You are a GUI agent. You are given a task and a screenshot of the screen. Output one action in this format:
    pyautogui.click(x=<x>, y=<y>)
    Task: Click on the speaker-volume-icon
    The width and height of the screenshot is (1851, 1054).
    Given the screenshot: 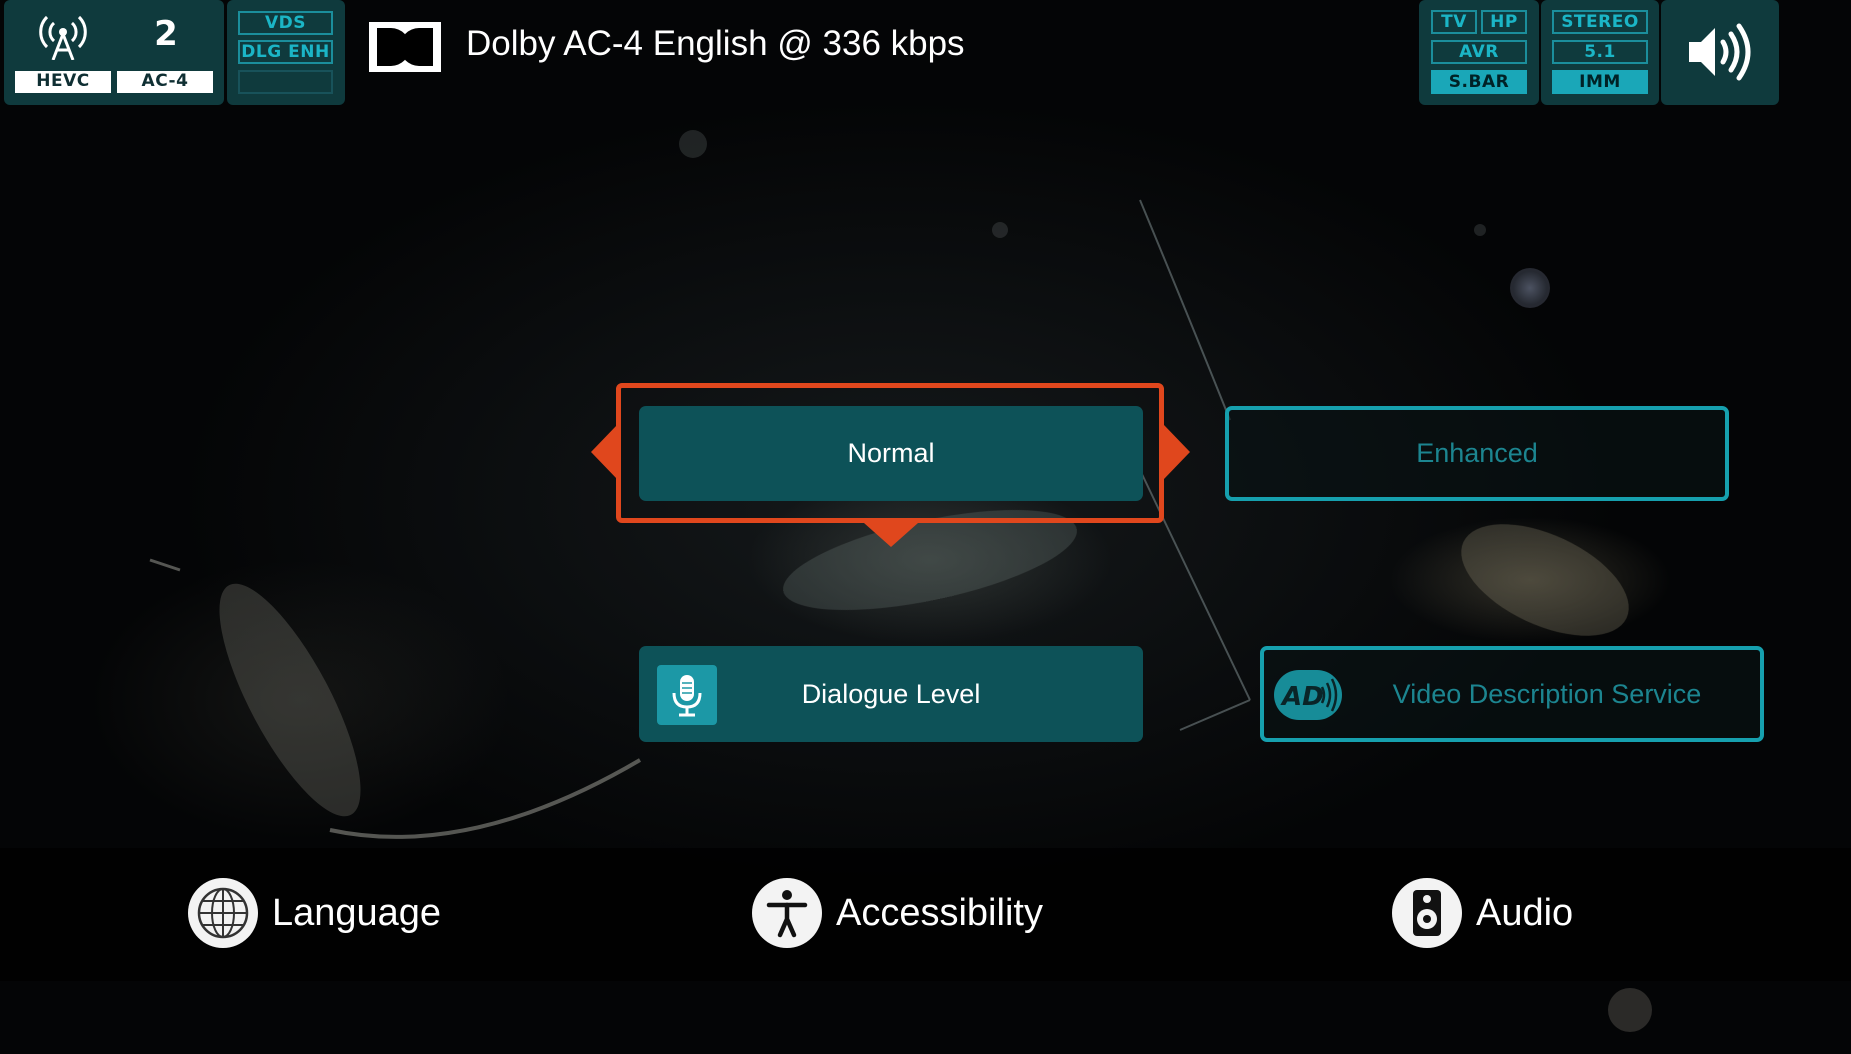 What is the action you would take?
    pyautogui.click(x=1720, y=52)
    